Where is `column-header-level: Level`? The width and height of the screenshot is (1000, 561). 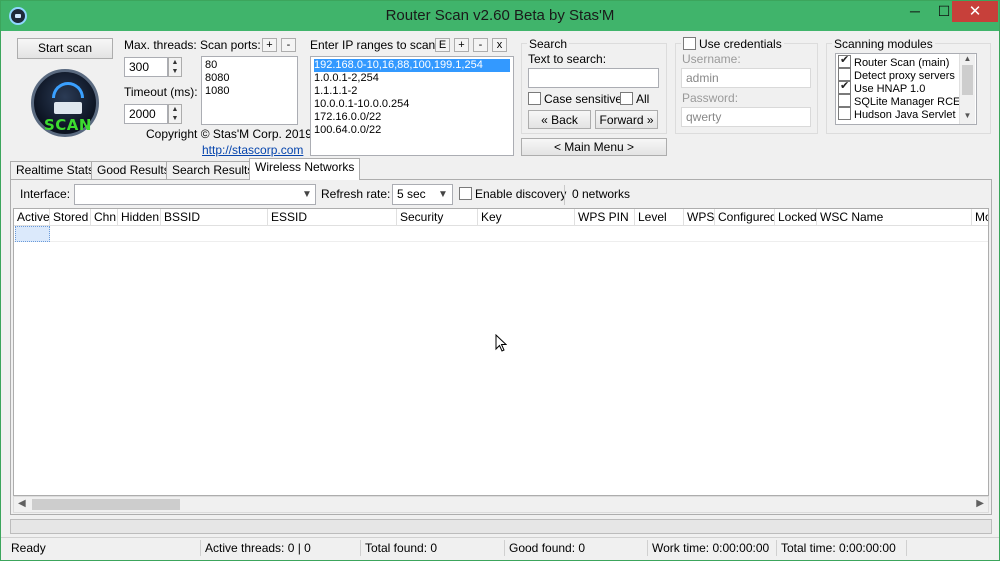 column-header-level: Level is located at coordinates (659, 217).